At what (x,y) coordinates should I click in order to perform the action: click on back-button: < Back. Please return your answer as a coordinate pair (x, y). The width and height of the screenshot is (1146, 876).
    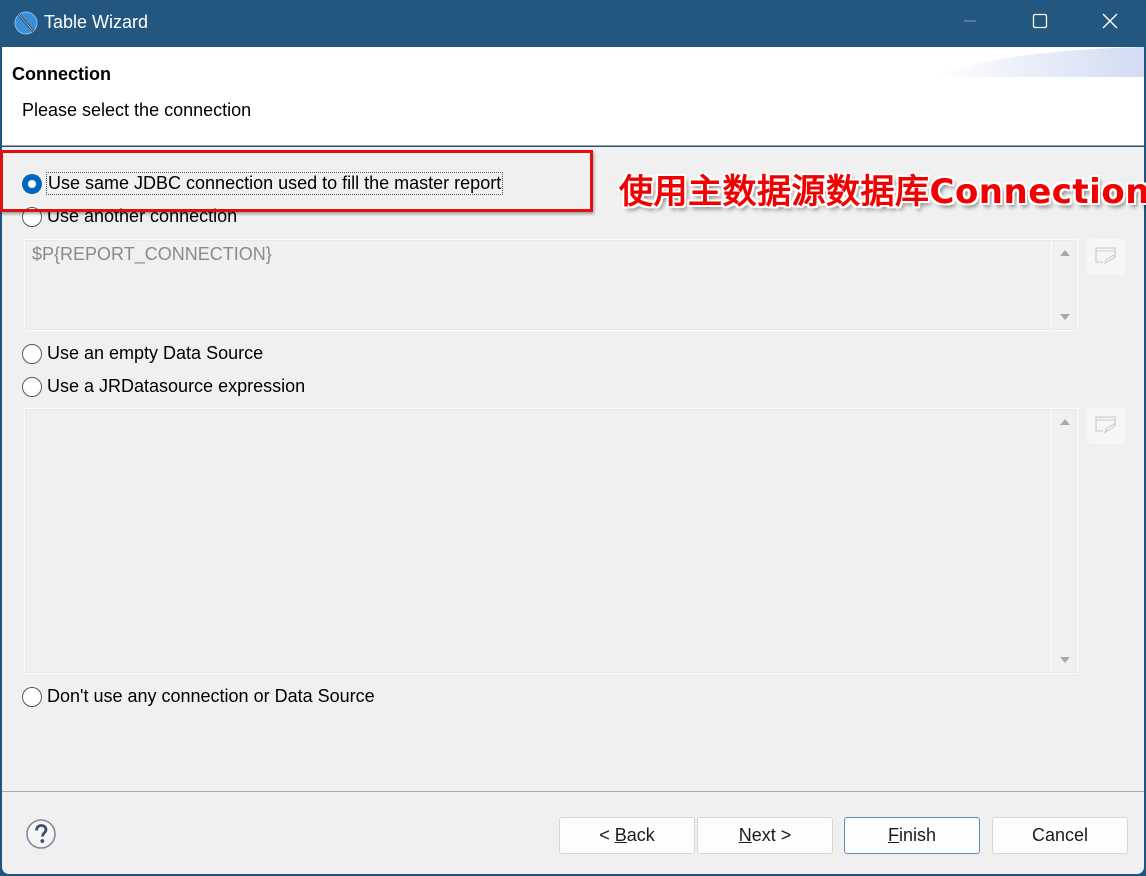
    Looking at the image, I should click on (627, 835).